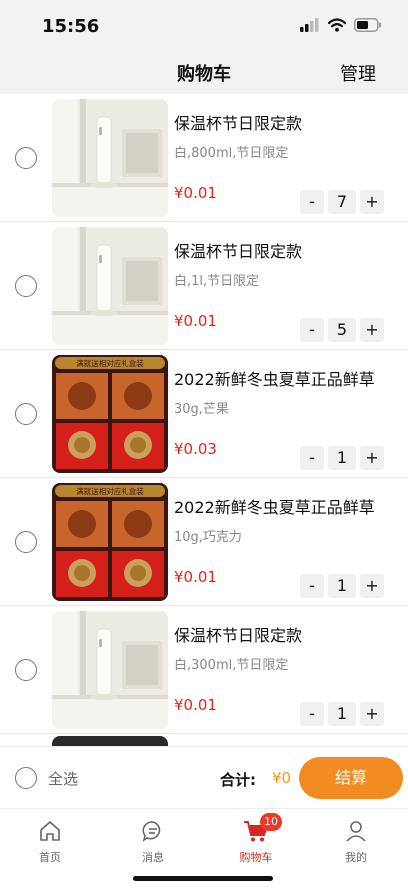 The image size is (408, 890). I want to click on tab-label: 首页, so click(50, 857).